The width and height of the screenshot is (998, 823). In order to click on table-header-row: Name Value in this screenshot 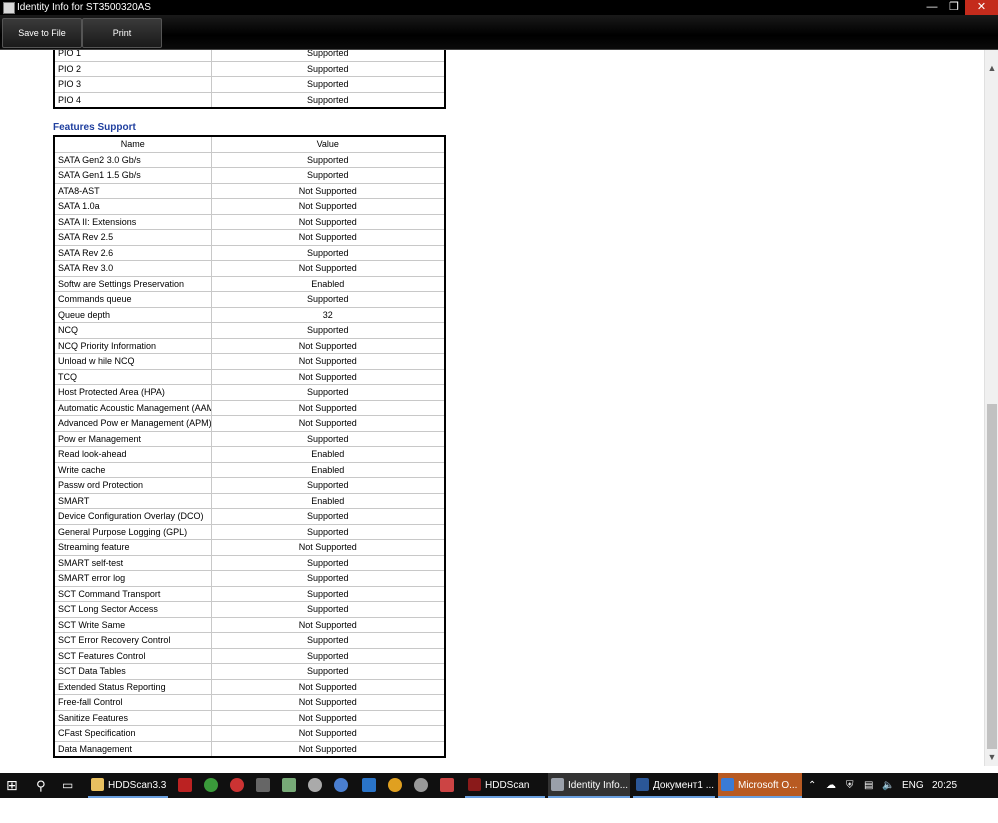, I will do `click(249, 144)`.